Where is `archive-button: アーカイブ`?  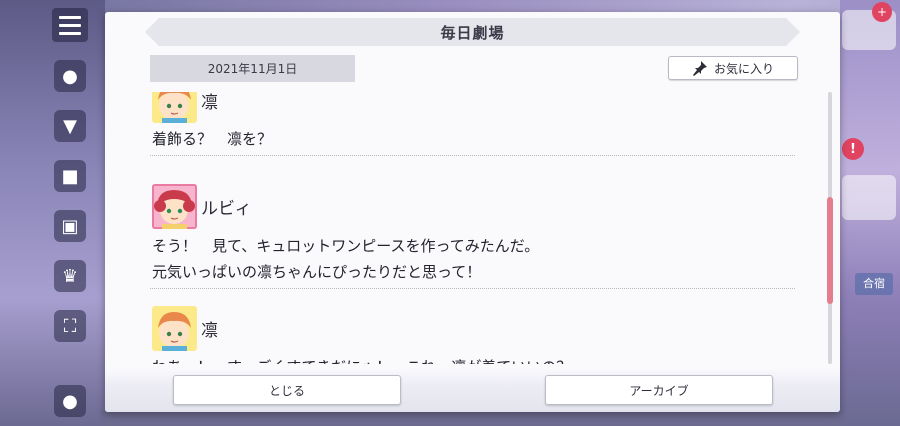 archive-button: アーカイブ is located at coordinates (659, 390).